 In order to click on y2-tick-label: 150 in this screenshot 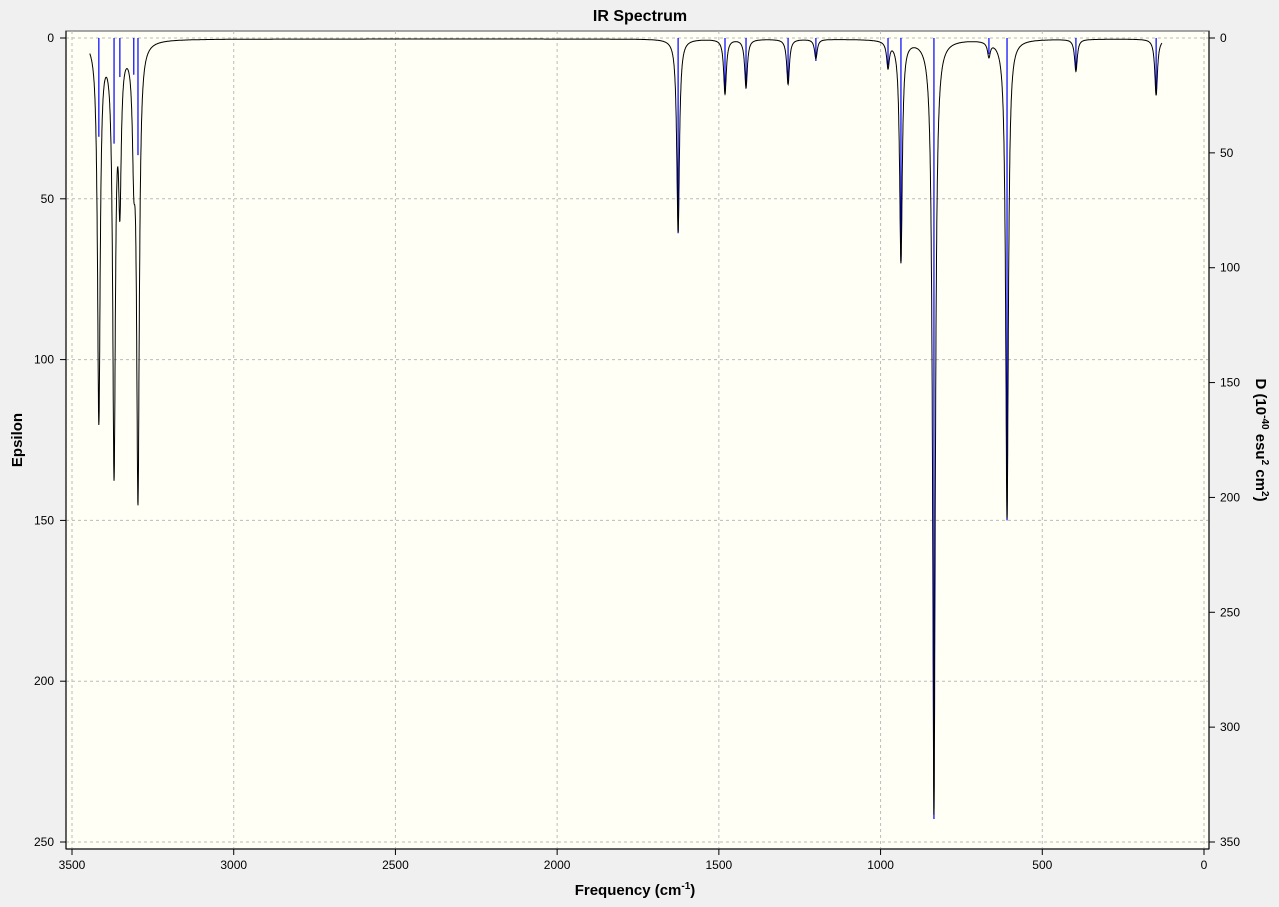, I will do `click(1230, 383)`.